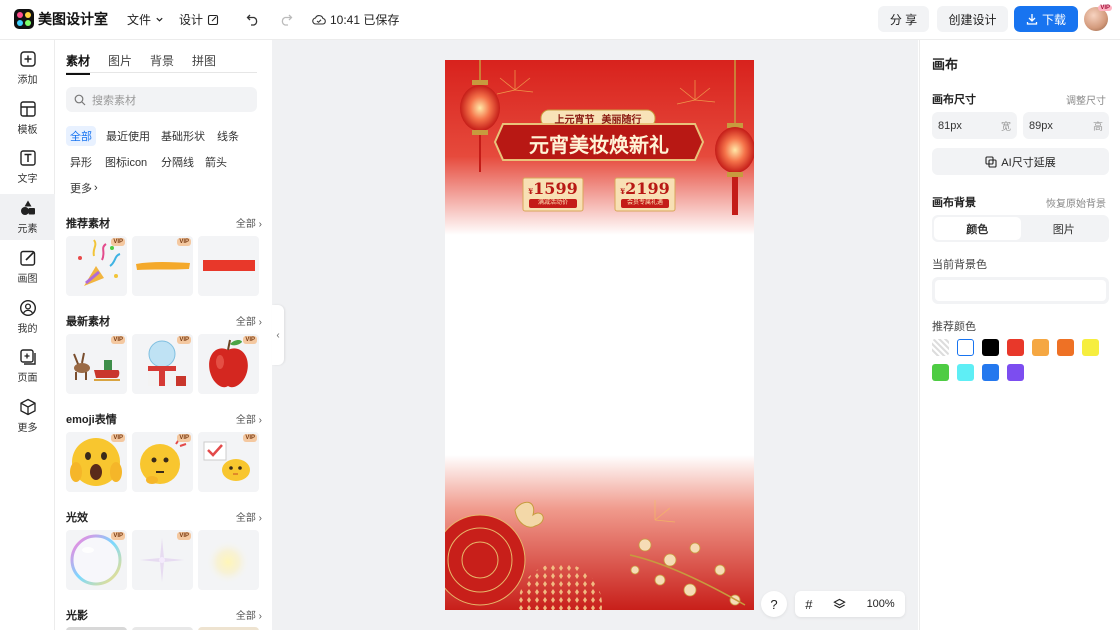 Image resolution: width=1120 pixels, height=630 pixels. I want to click on swatch-white, so click(965, 347).